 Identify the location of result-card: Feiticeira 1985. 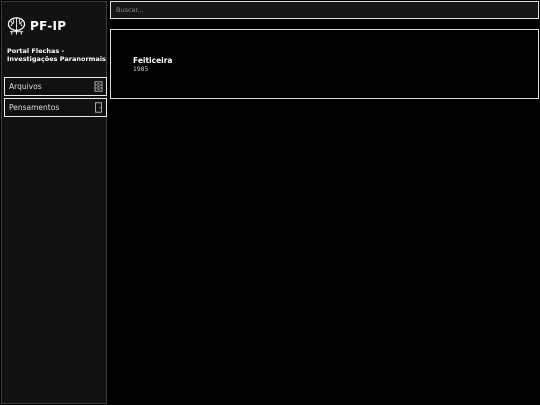
(153, 64).